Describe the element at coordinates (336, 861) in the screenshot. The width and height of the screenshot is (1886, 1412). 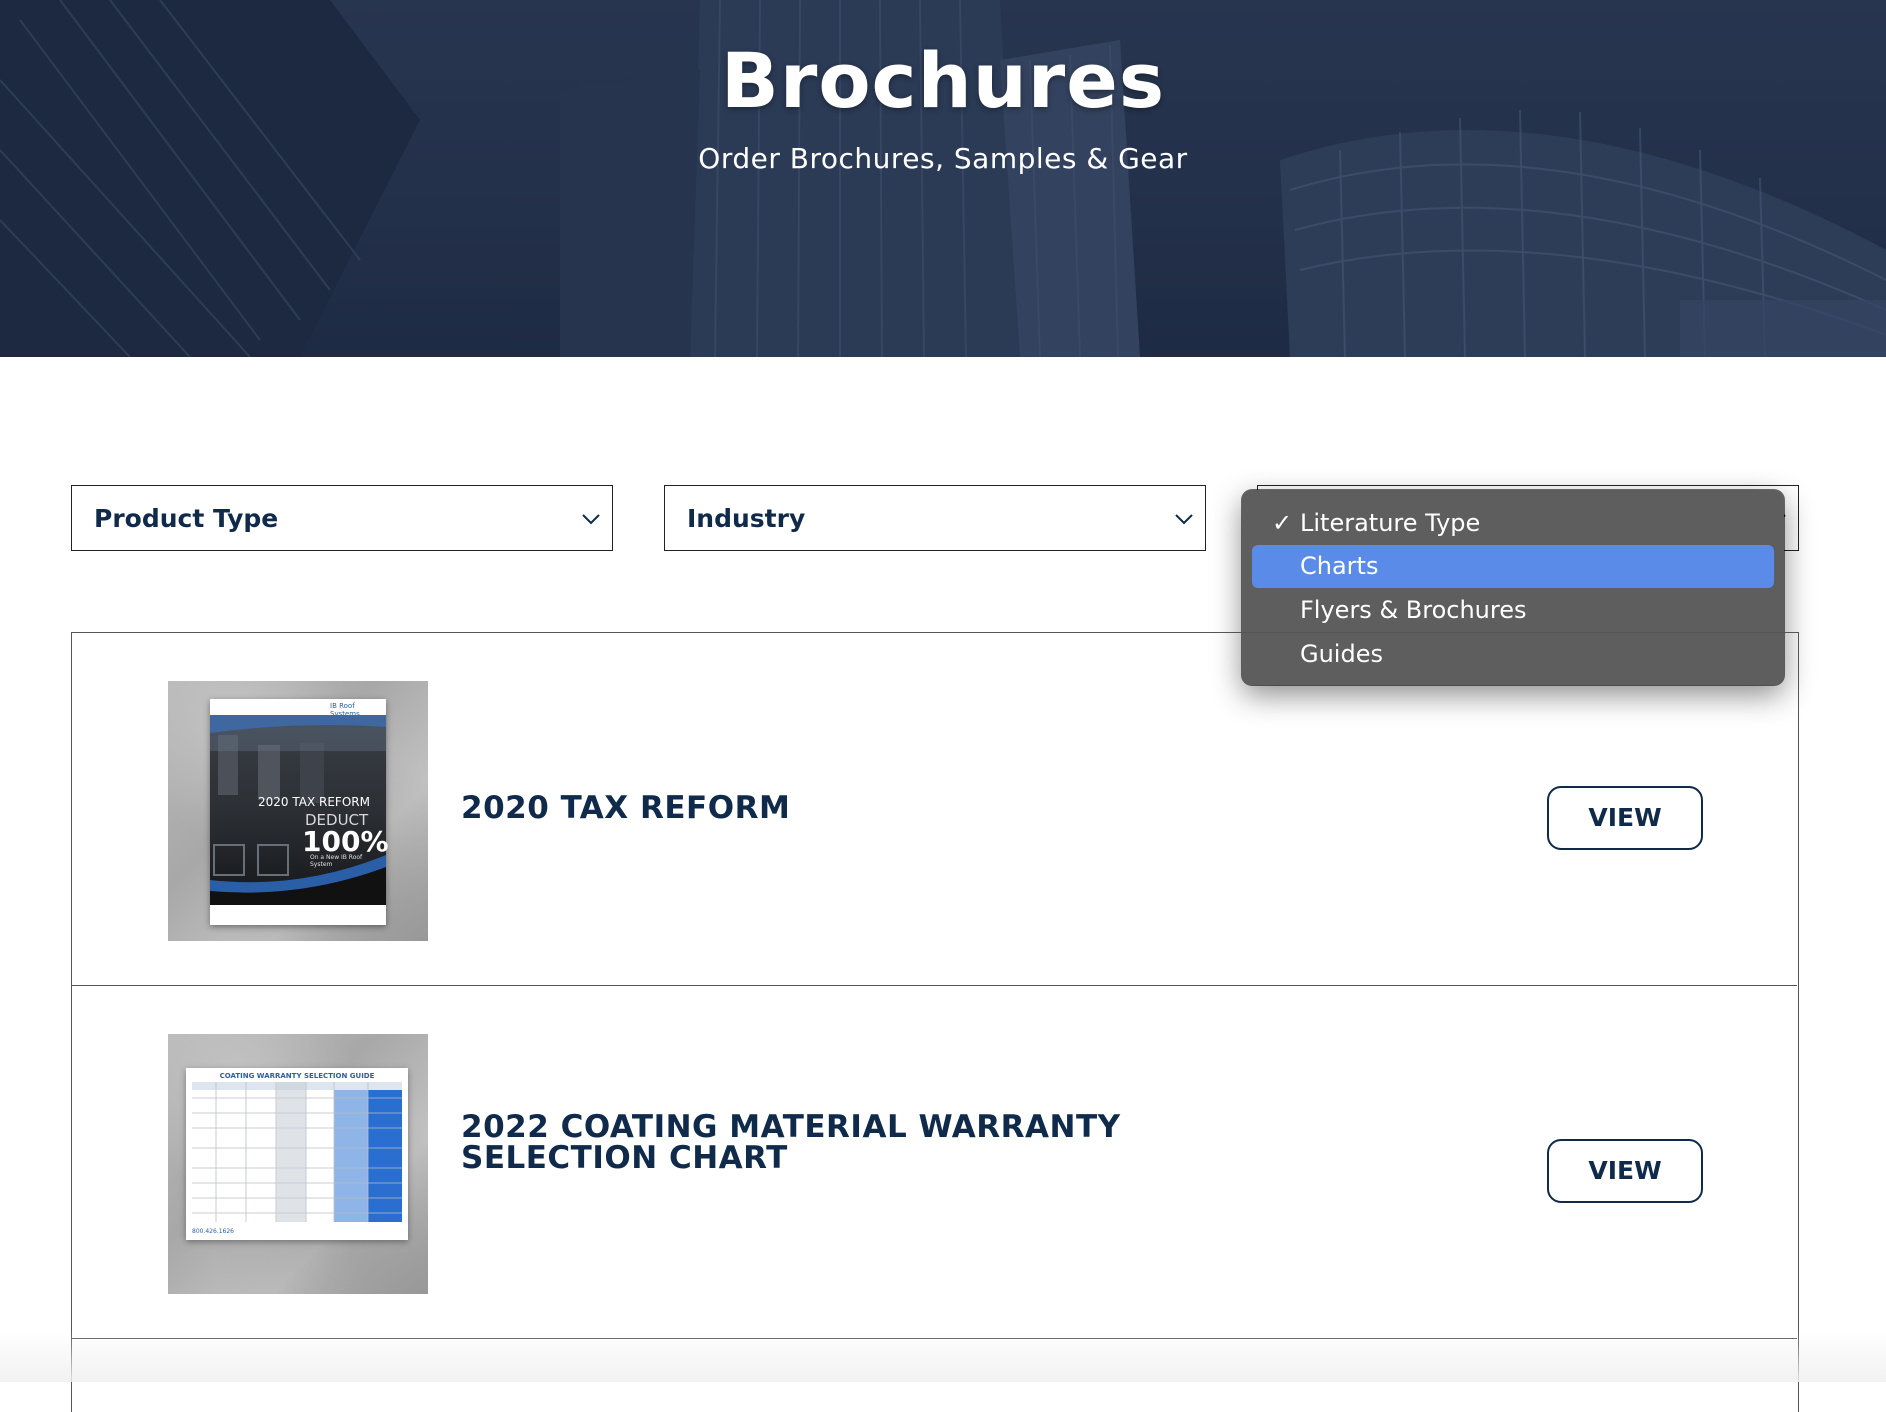
I see `cover-line-4: On a New IB Roof System` at that location.